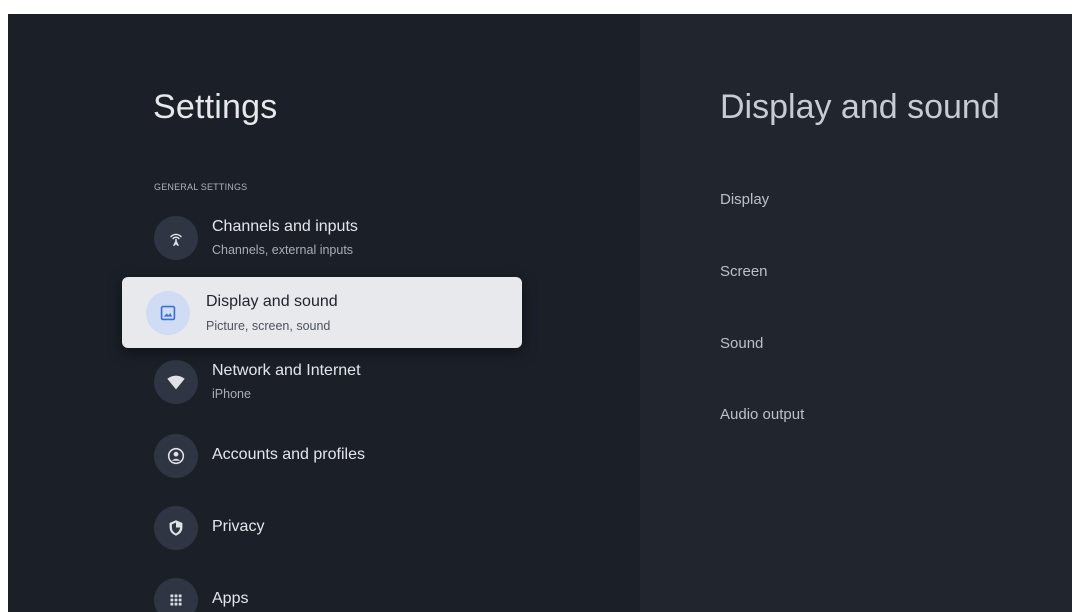  Describe the element at coordinates (344, 528) in the screenshot. I see `menu-item-privacy: Privacy` at that location.